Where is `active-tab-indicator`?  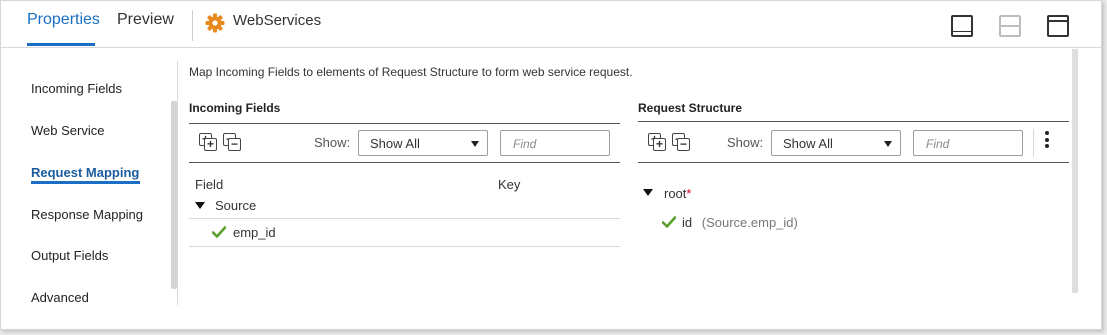
active-tab-indicator is located at coordinates (61, 44).